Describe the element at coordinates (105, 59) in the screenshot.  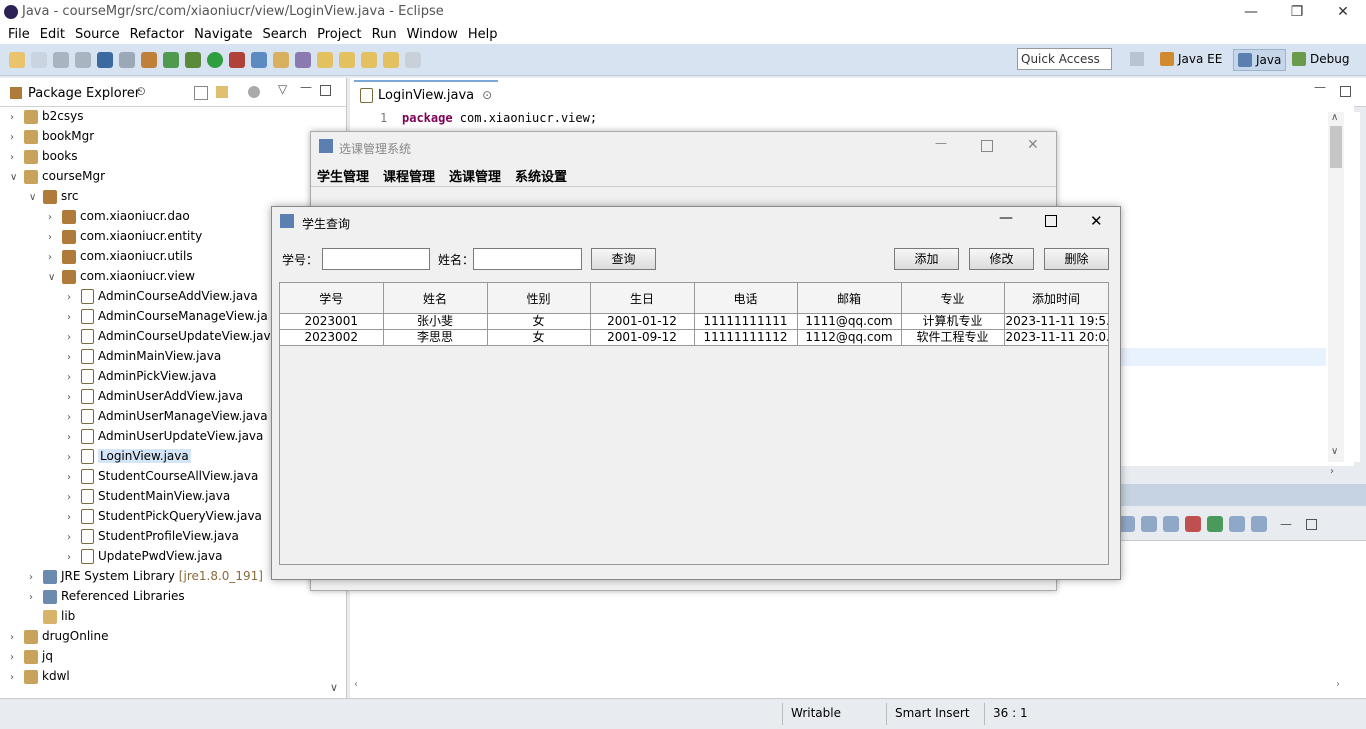
I see `terminal-icon` at that location.